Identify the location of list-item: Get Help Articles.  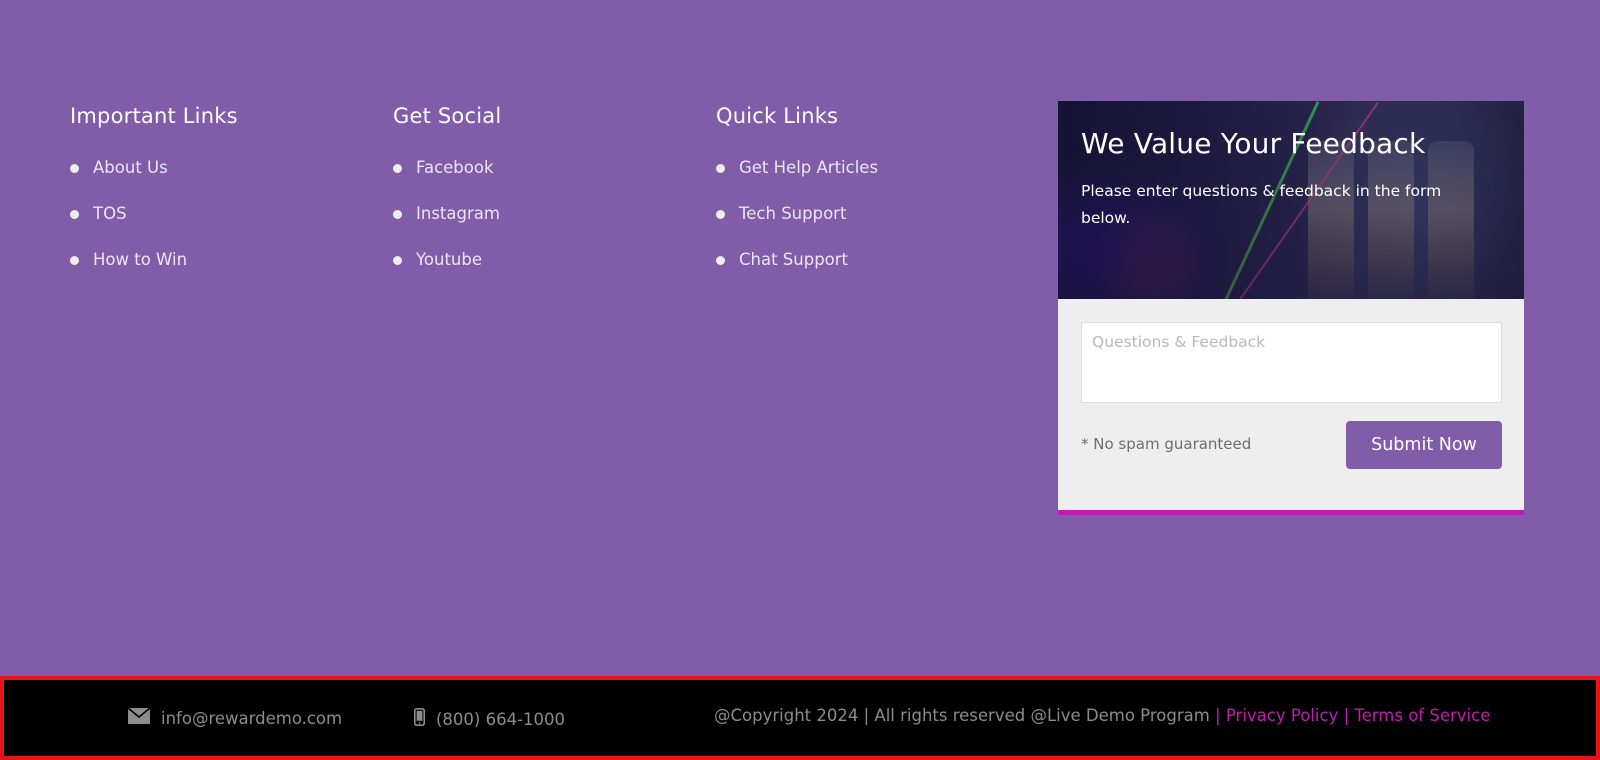
(856, 176).